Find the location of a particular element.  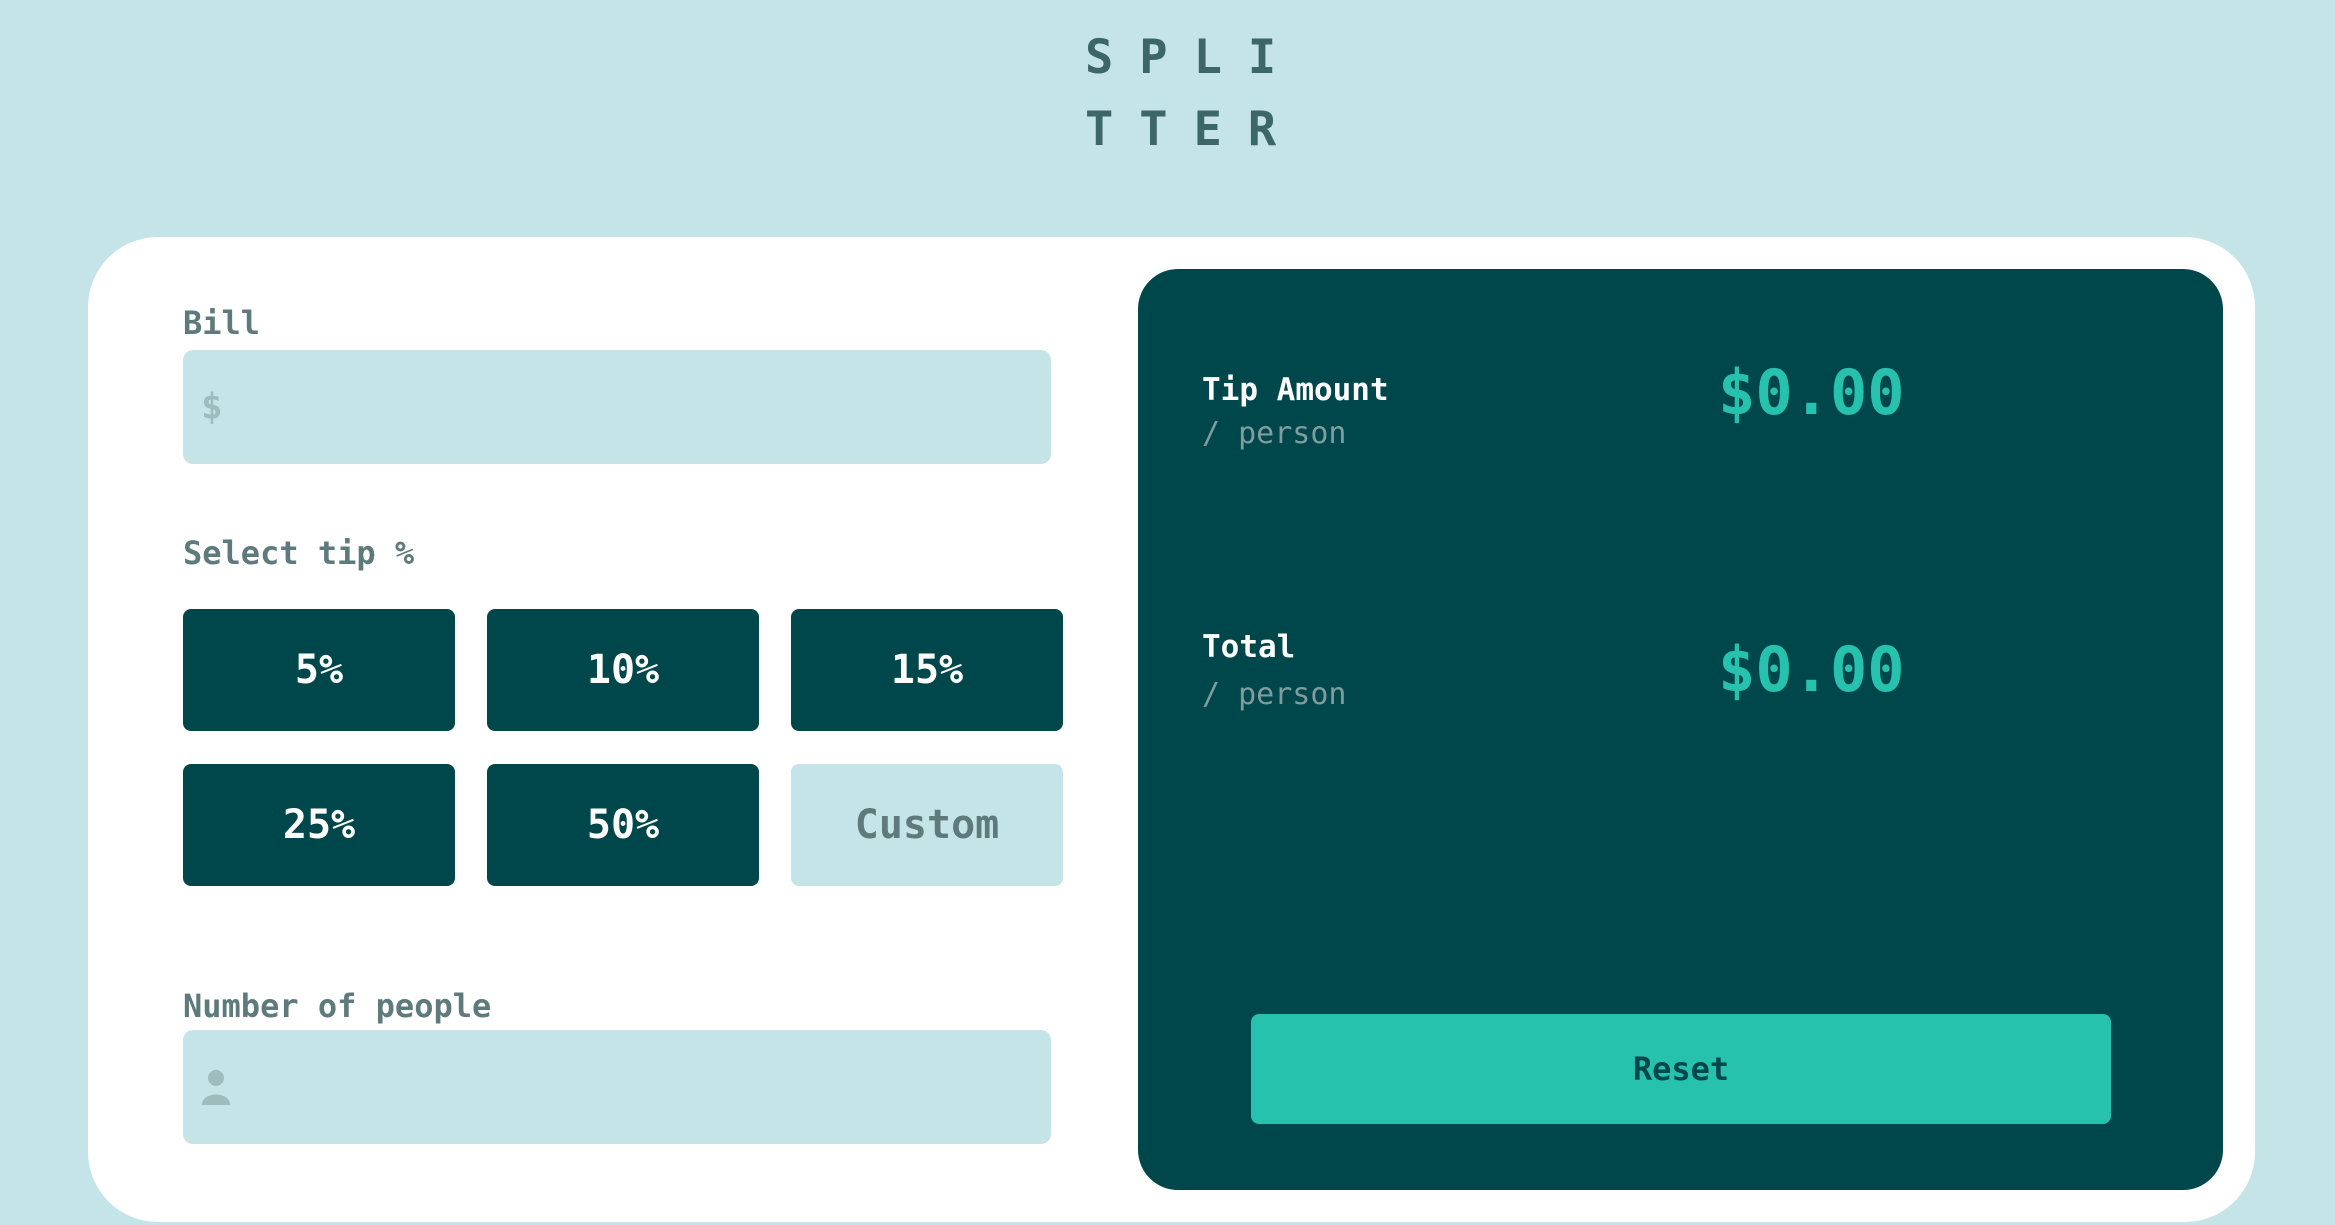

tip-50-button: 50% is located at coordinates (623, 825).